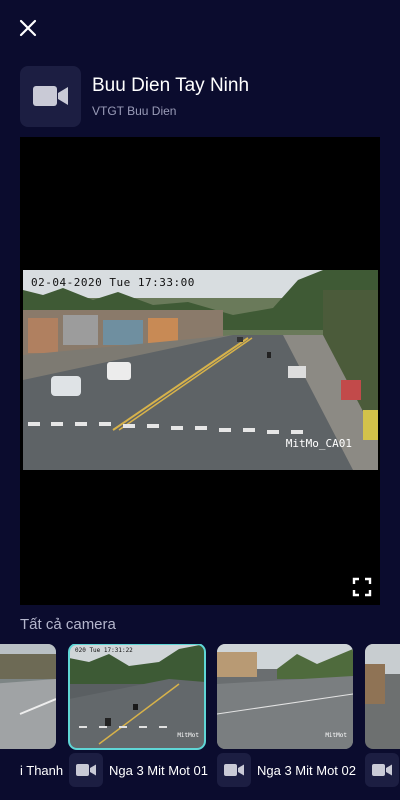 Image resolution: width=400 pixels, height=800 pixels. What do you see at coordinates (68, 624) in the screenshot?
I see `all-cameras-heading: Tất cả camera` at bounding box center [68, 624].